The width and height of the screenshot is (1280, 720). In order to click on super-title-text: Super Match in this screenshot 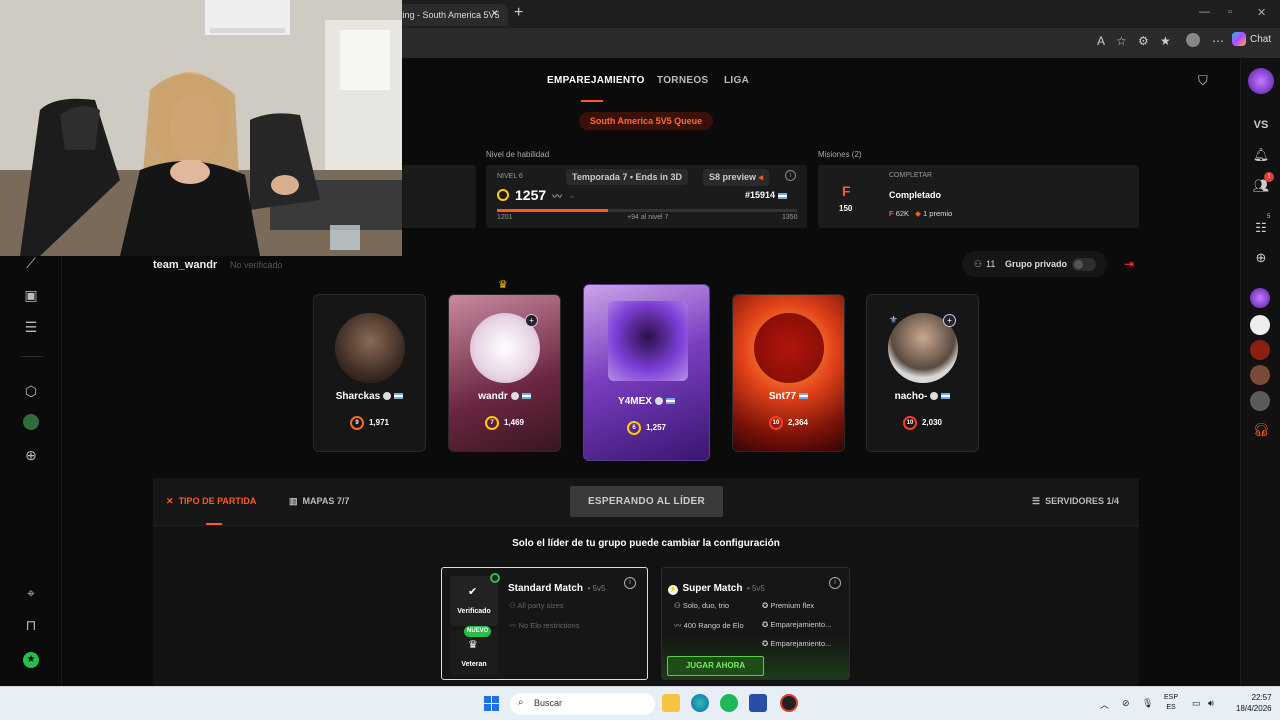, I will do `click(712, 588)`.